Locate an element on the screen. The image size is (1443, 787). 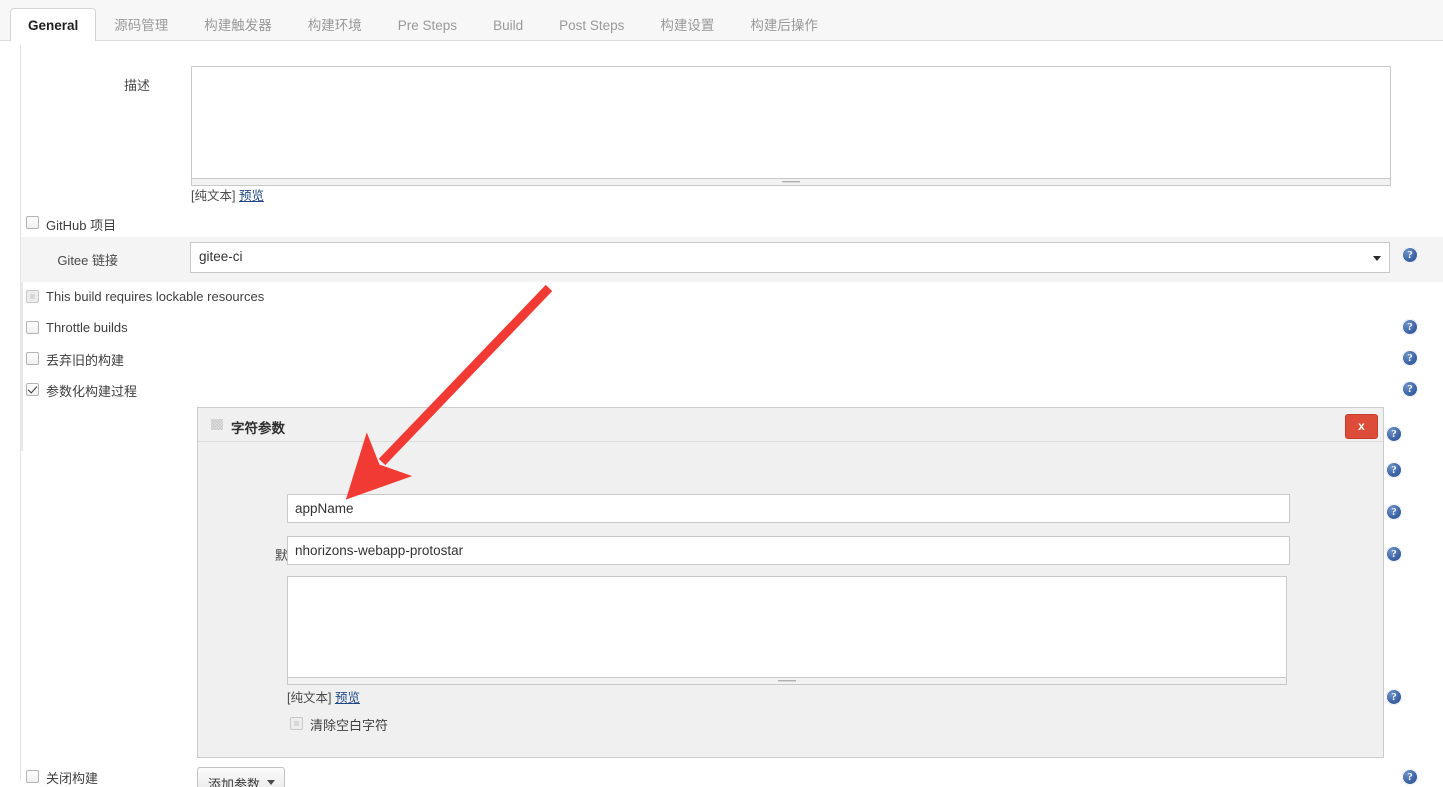
tab-label: Build is located at coordinates (508, 25).